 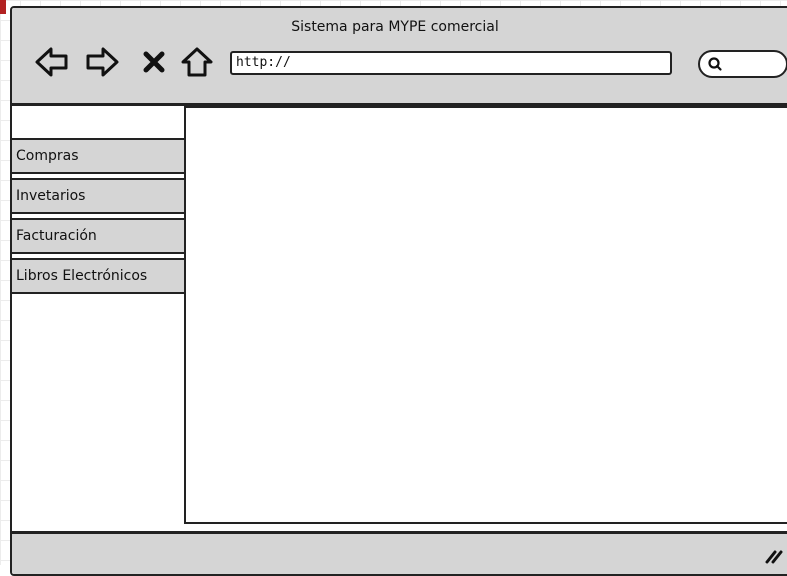 I want to click on corner-marker, so click(x=3, y=7).